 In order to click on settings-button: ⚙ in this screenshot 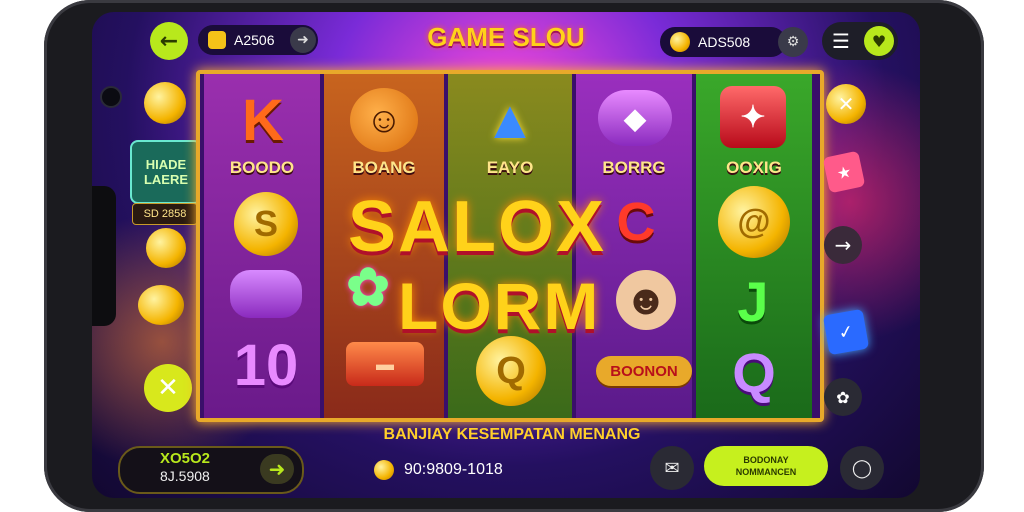, I will do `click(793, 42)`.